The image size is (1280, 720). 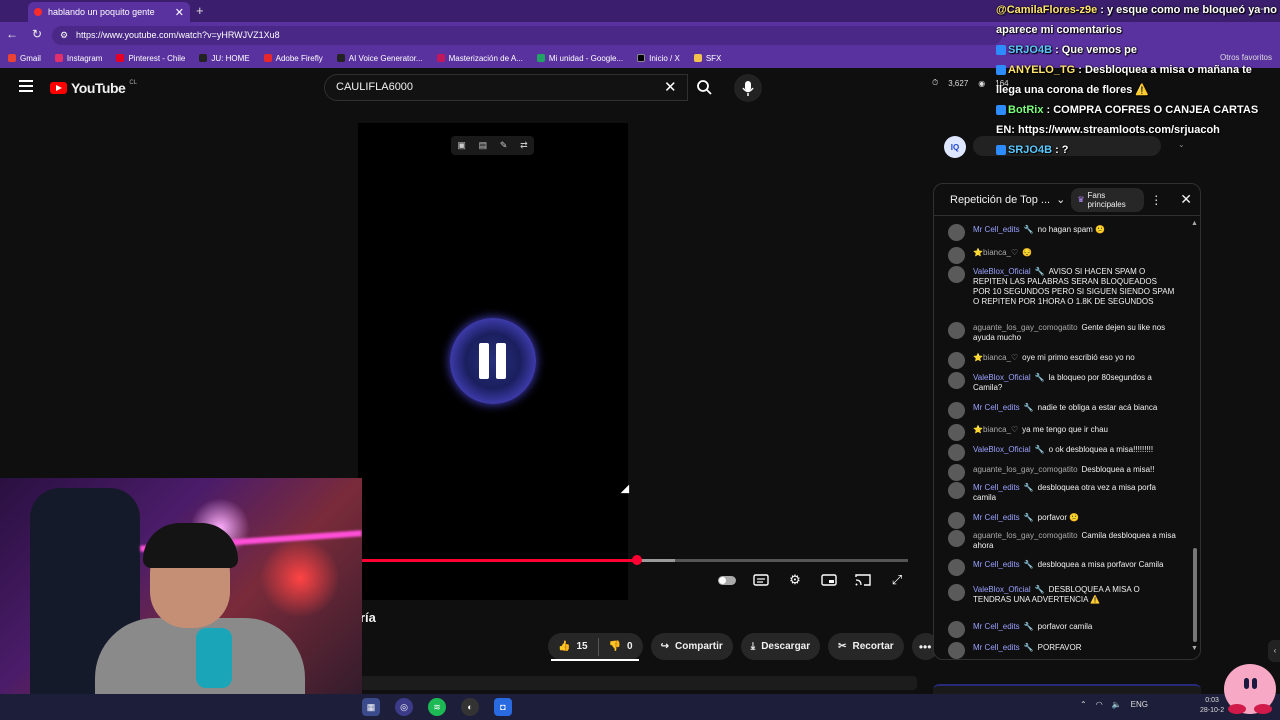 What do you see at coordinates (293, 58) in the screenshot?
I see `bookmark-adobe-firefly: Adobe Firefly` at bounding box center [293, 58].